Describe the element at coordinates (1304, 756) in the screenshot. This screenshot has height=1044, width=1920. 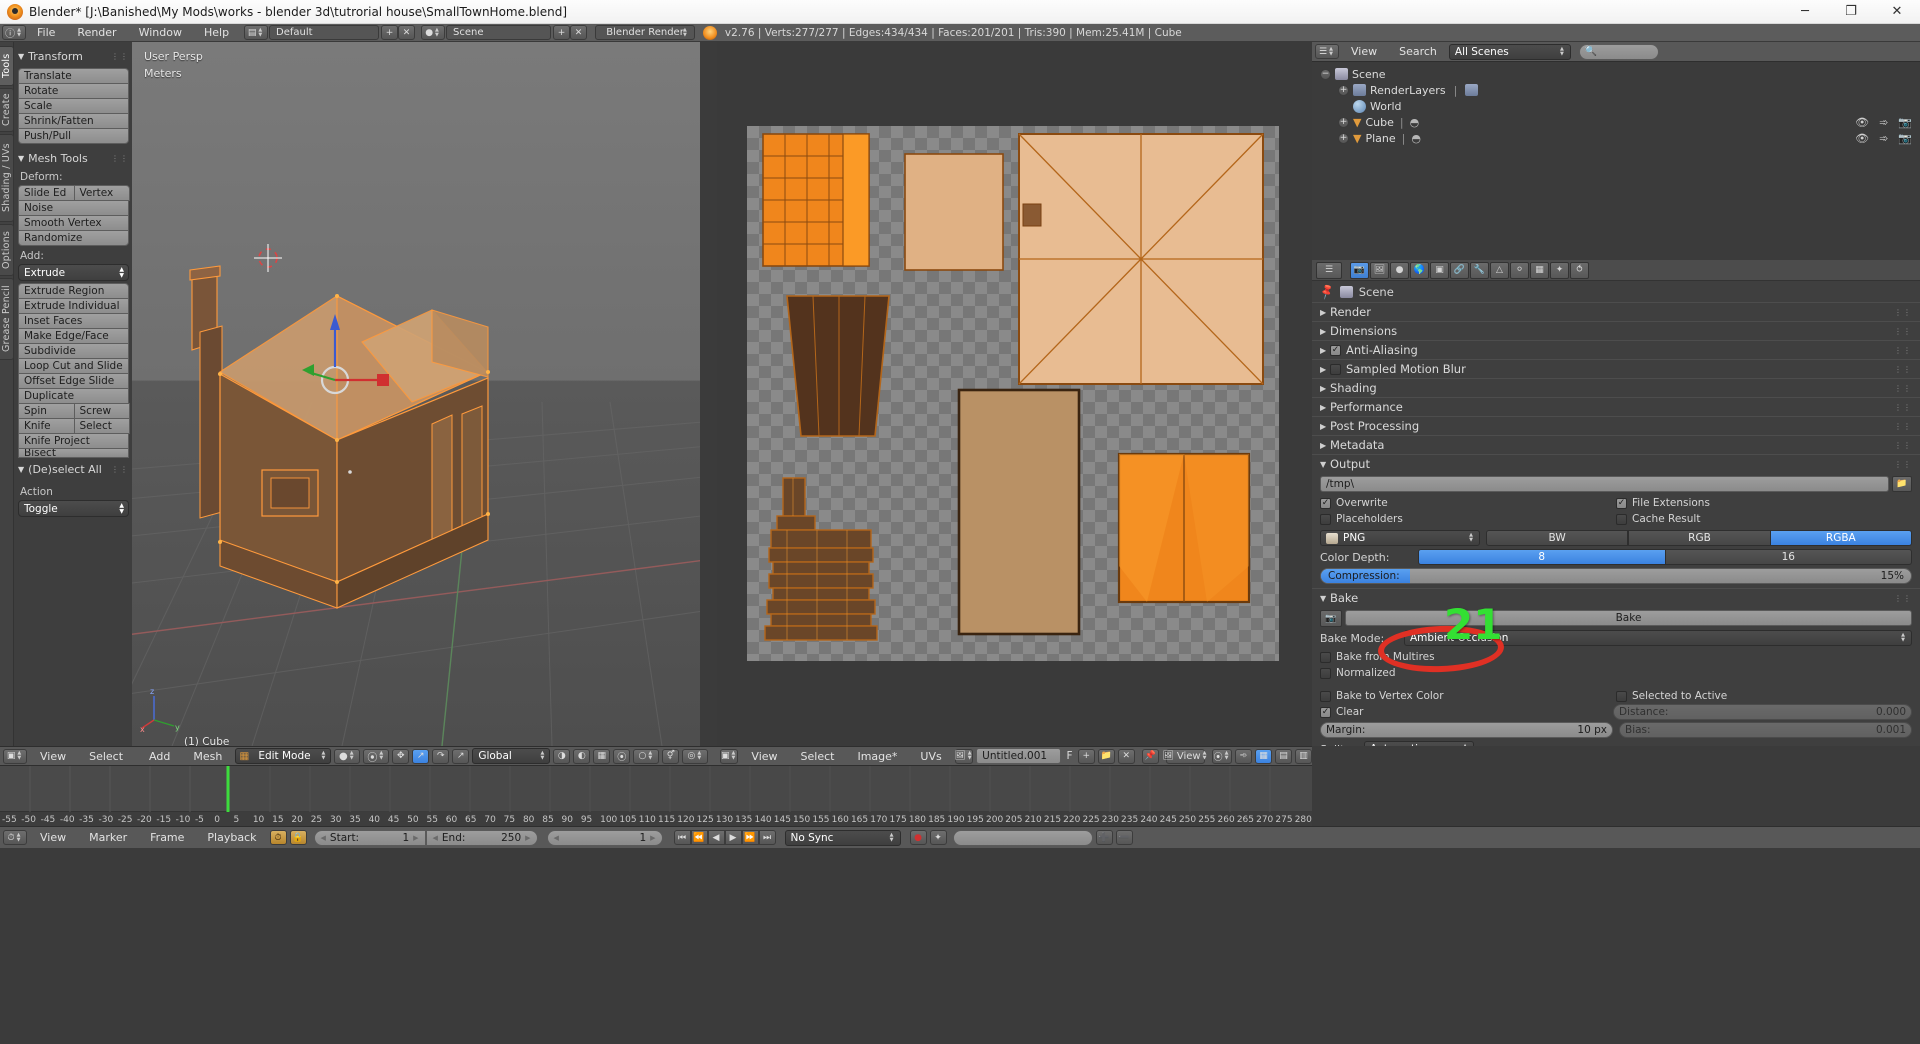
I see `uv-proportional-icon: ▥` at that location.